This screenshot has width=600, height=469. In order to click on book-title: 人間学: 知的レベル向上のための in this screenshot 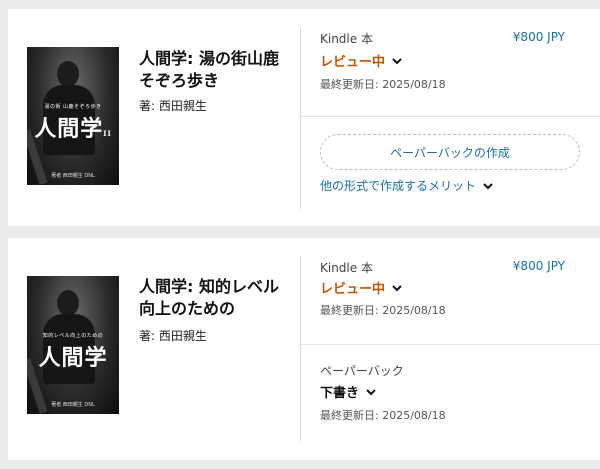, I will do `click(214, 298)`.